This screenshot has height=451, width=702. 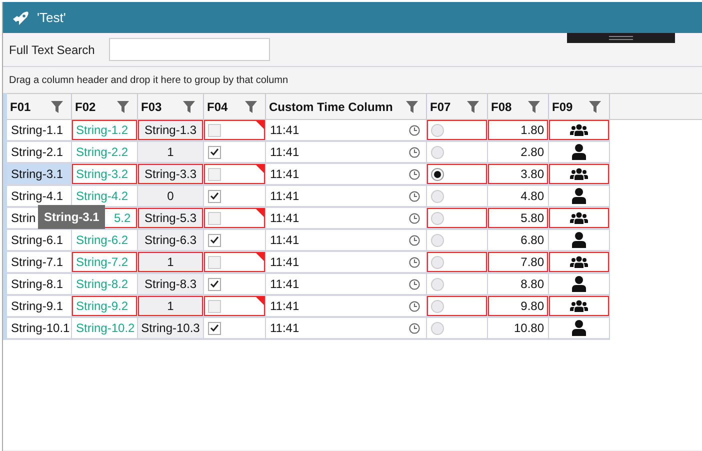 What do you see at coordinates (171, 106) in the screenshot?
I see `column-header: F03` at bounding box center [171, 106].